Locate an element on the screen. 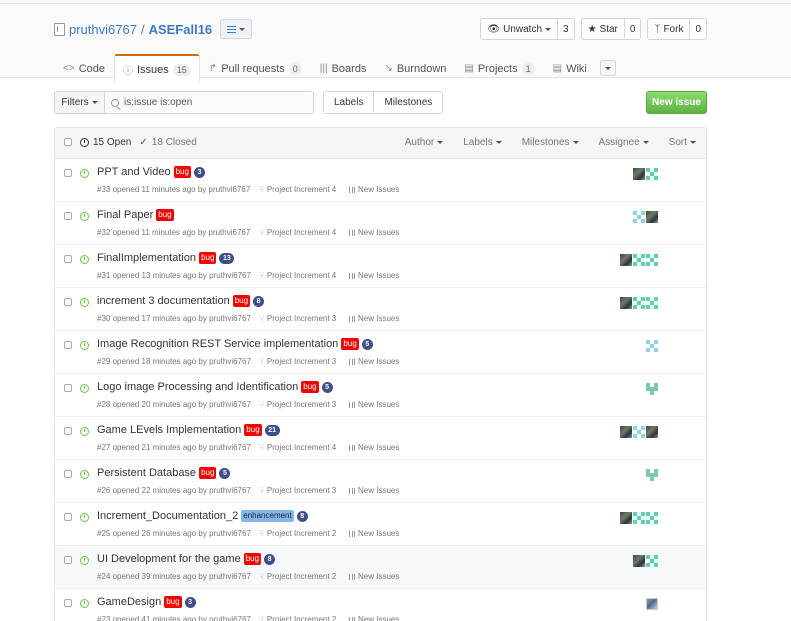 This screenshot has height=621, width=791. search-input is located at coordinates (214, 102).